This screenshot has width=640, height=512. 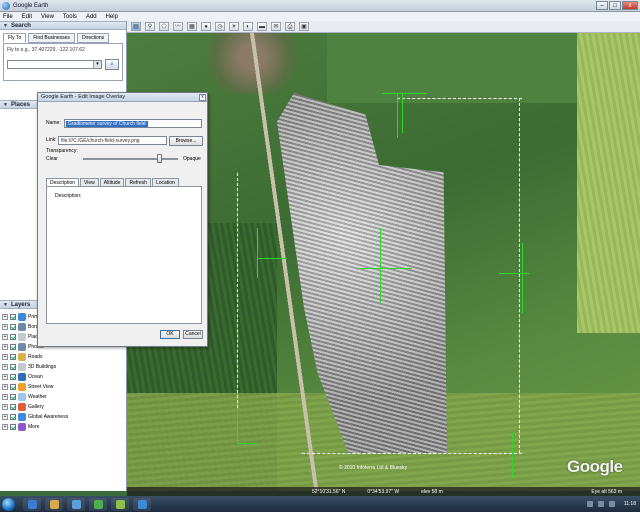 I want to click on chevron-down-icon: ▾, so click(x=97, y=64).